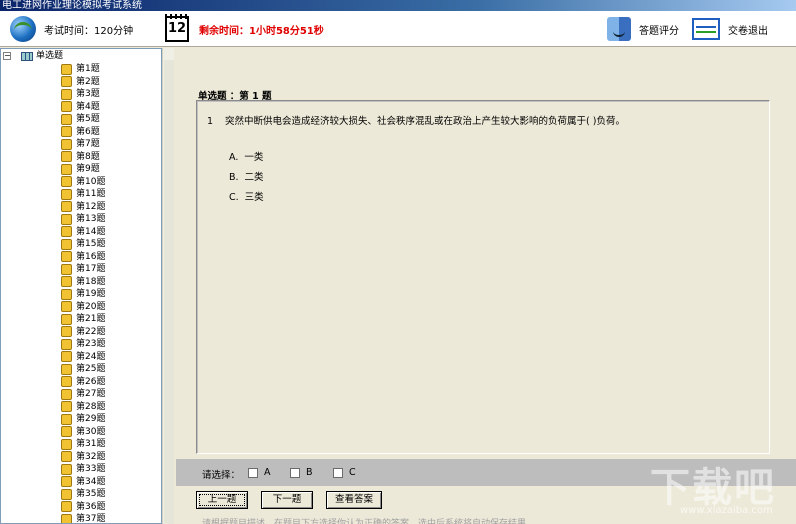  What do you see at coordinates (81, 357) in the screenshot?
I see `tree-item-question: 第24题` at bounding box center [81, 357].